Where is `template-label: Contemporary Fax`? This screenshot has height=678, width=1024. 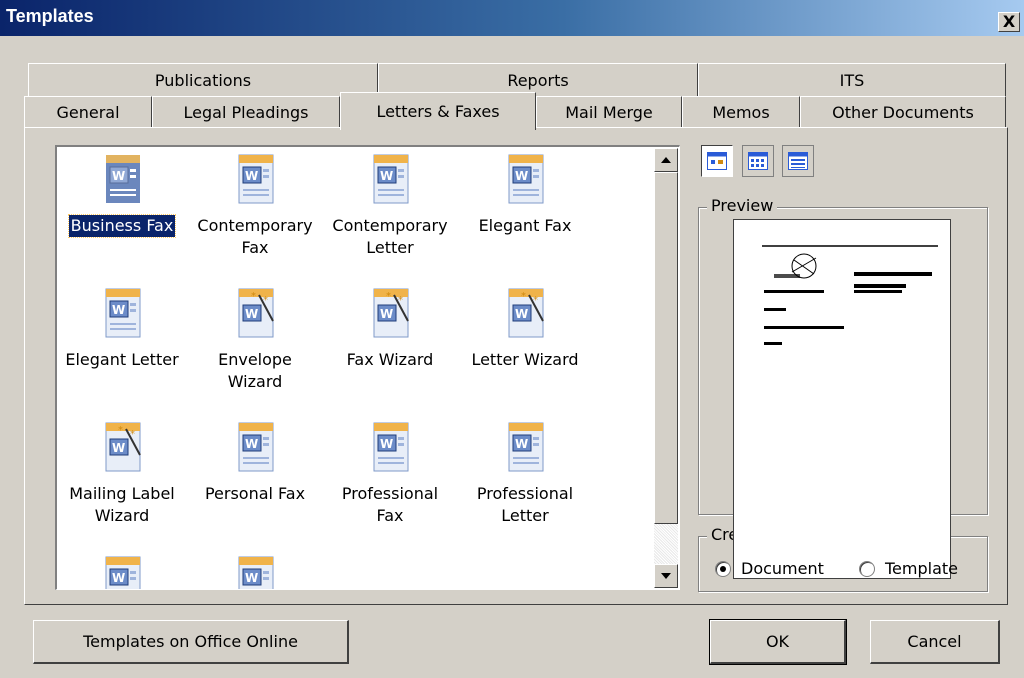 template-label: Contemporary Fax is located at coordinates (255, 236).